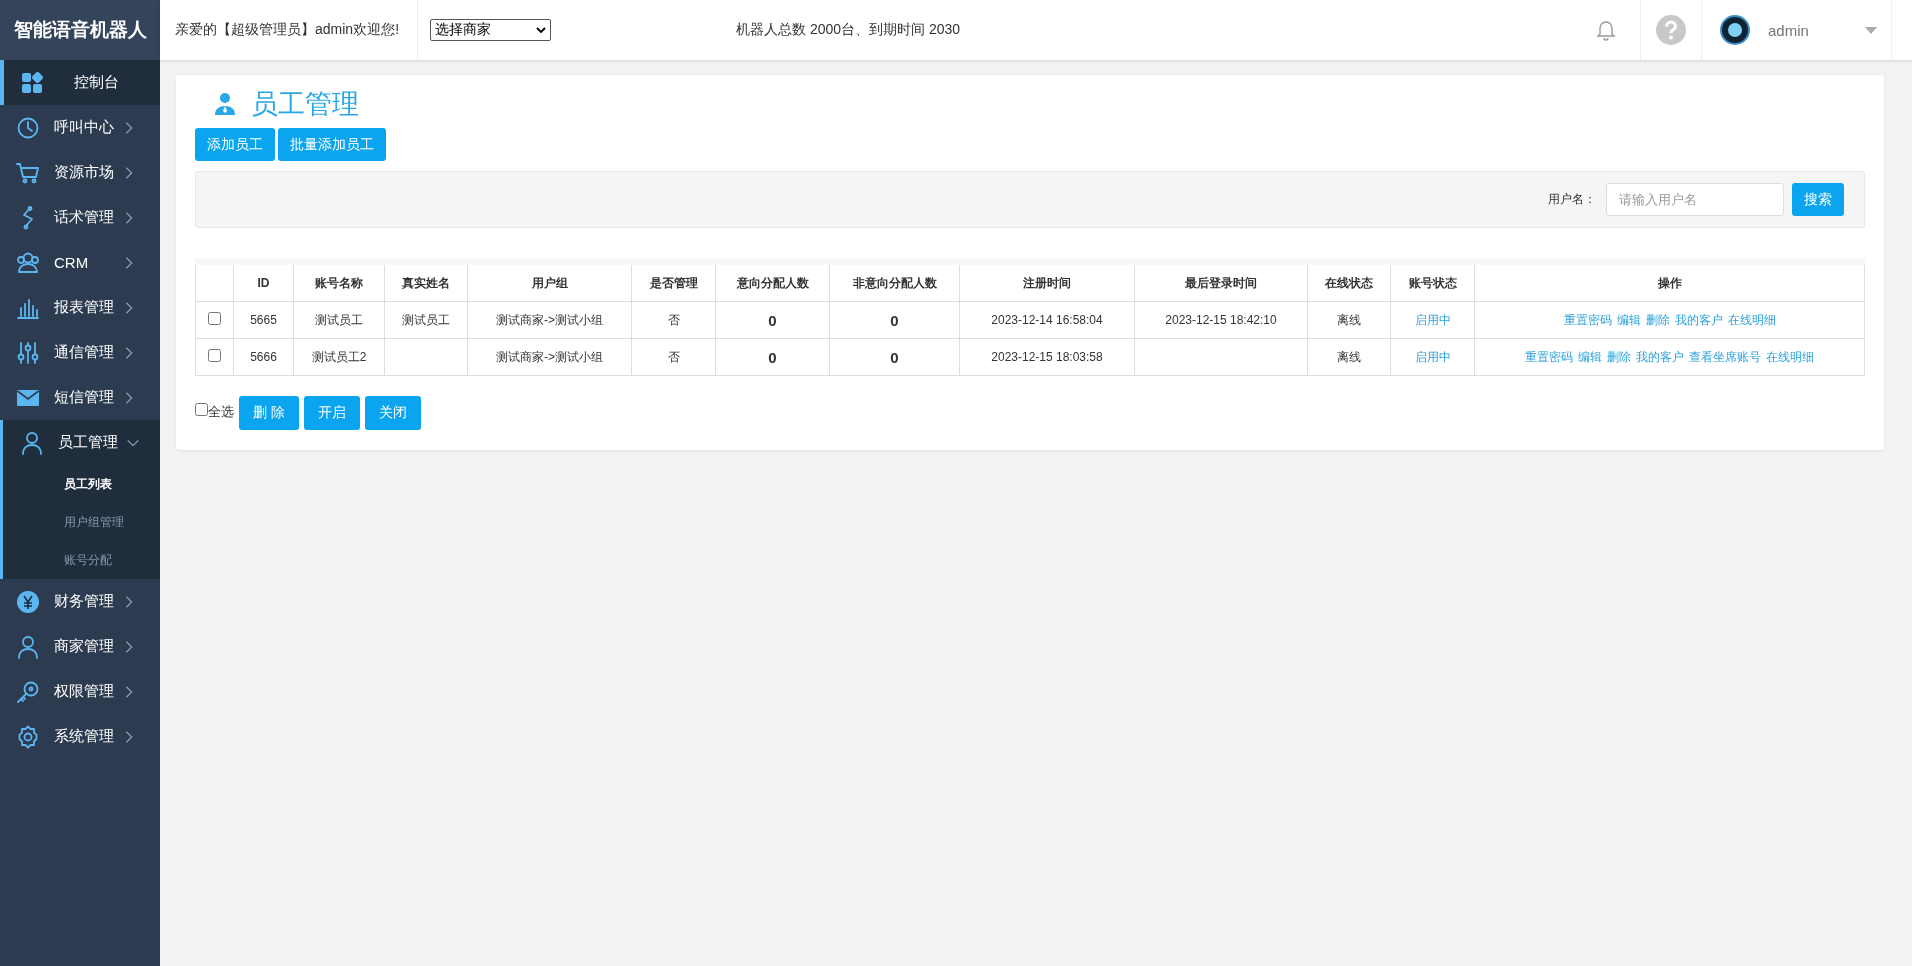  Describe the element at coordinates (80, 397) in the screenshot. I see `sidebar-item: 短信管理` at that location.